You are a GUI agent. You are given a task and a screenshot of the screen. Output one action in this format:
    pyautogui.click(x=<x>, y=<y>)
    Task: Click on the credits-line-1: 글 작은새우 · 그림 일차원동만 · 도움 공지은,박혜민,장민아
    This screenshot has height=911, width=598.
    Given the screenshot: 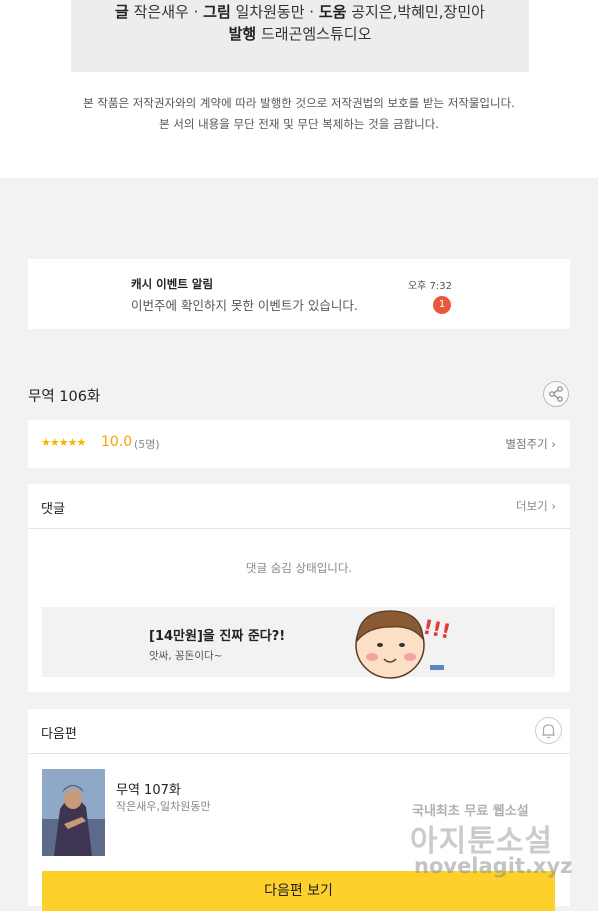 What is the action you would take?
    pyautogui.click(x=300, y=12)
    